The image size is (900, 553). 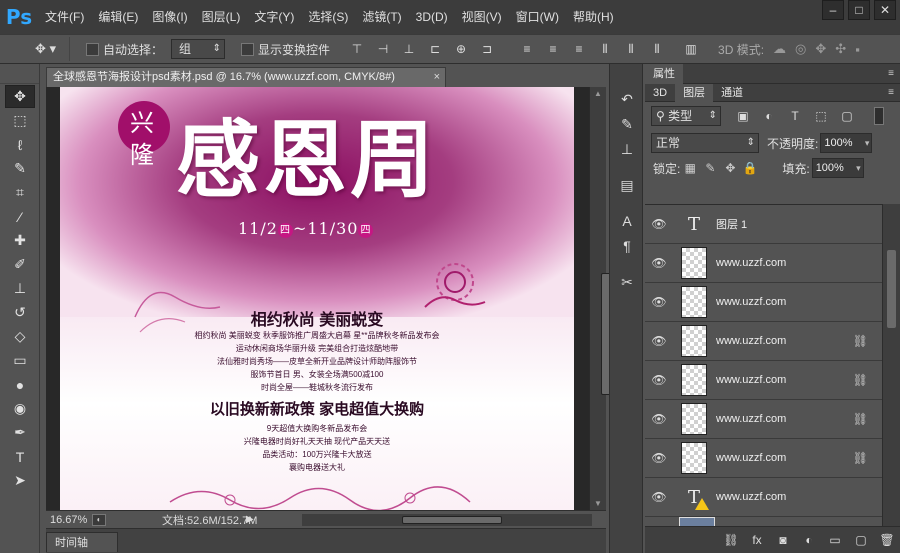 What do you see at coordinates (198, 49) in the screenshot?
I see `auto-select-dropdown: 组` at bounding box center [198, 49].